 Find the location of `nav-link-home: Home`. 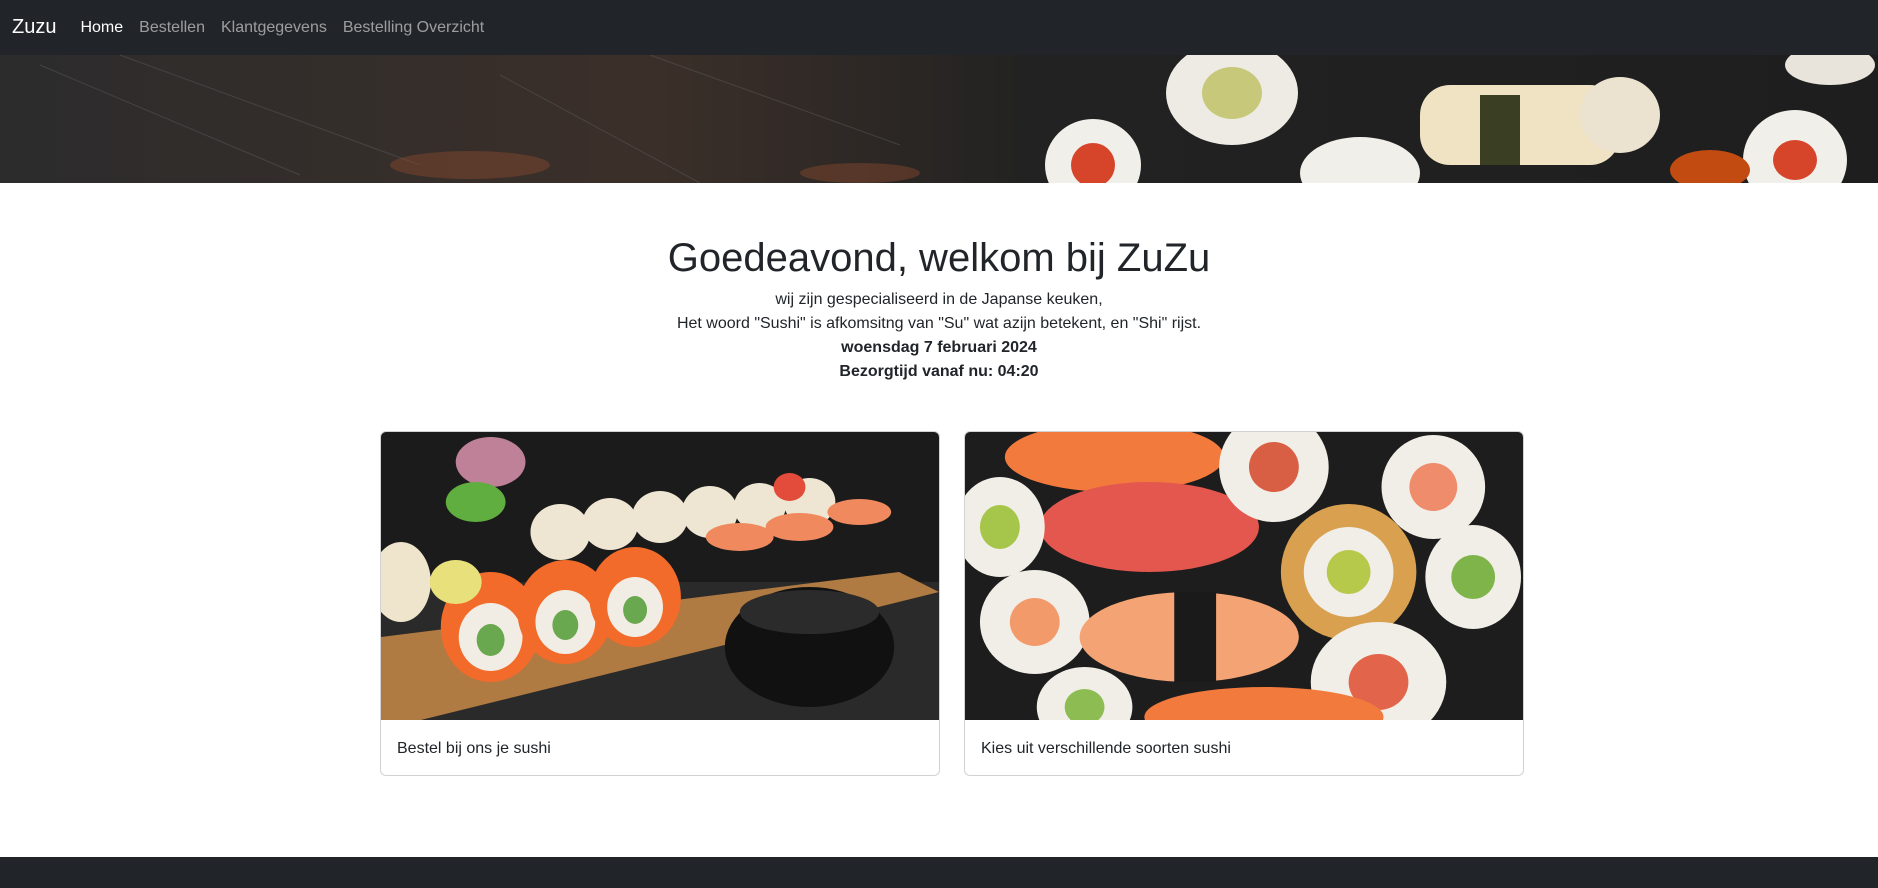

nav-link-home: Home is located at coordinates (101, 28).